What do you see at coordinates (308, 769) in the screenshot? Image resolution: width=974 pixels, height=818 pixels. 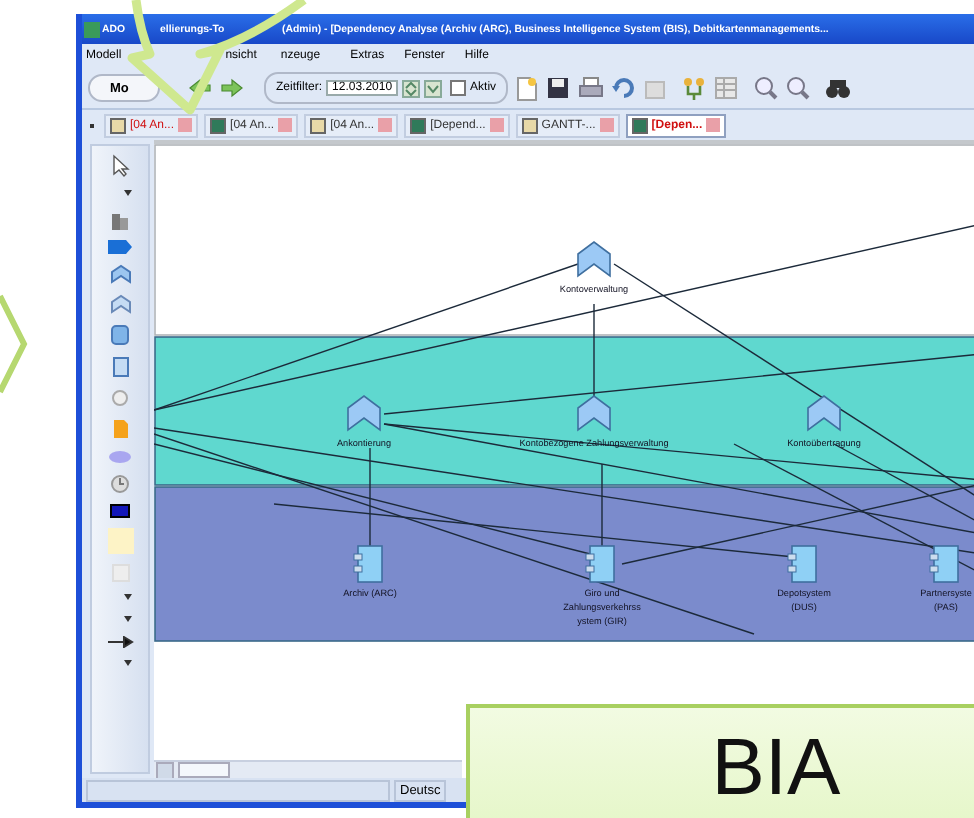 I see `horizontal-scrollbar` at bounding box center [308, 769].